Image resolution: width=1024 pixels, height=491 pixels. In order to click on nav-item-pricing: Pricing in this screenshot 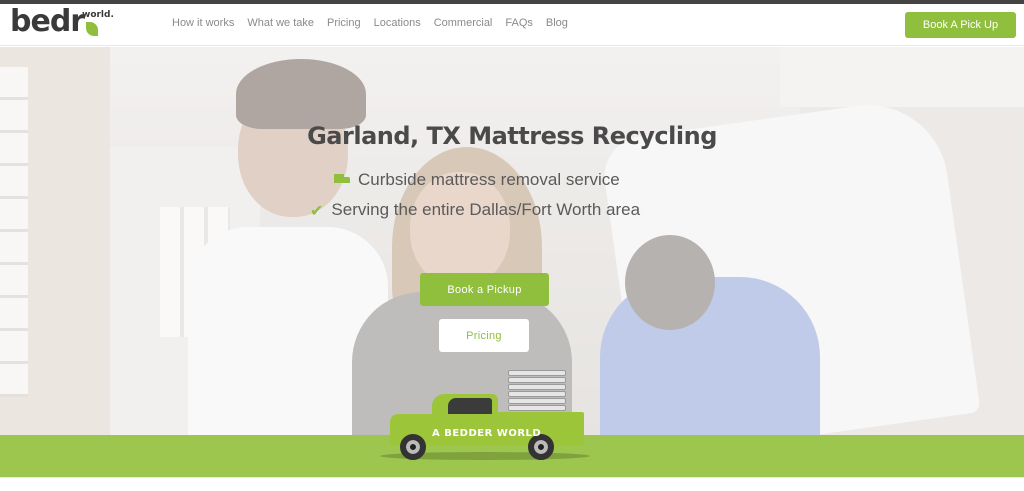, I will do `click(344, 23)`.